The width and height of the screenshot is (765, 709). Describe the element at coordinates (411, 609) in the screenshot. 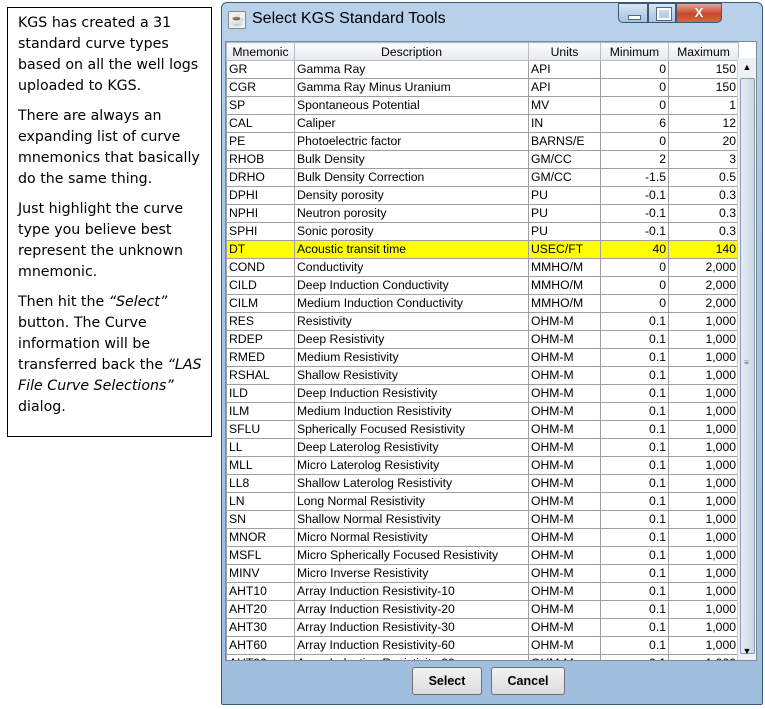

I see `cell-description: Array Induction Resistivity-20` at that location.